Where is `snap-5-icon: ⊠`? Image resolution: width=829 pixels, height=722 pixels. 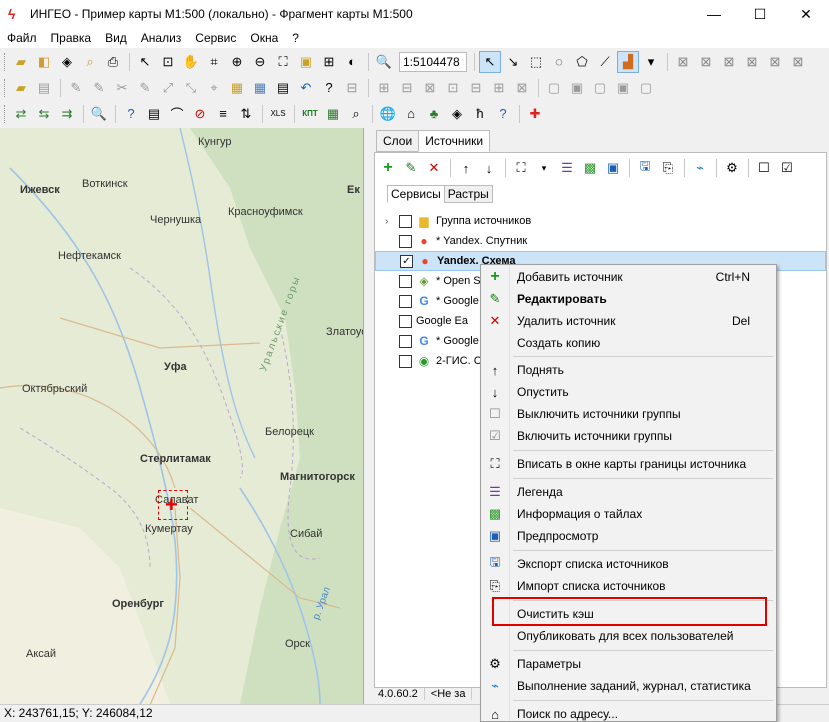
snap-5-icon: ⊠ is located at coordinates (775, 62).